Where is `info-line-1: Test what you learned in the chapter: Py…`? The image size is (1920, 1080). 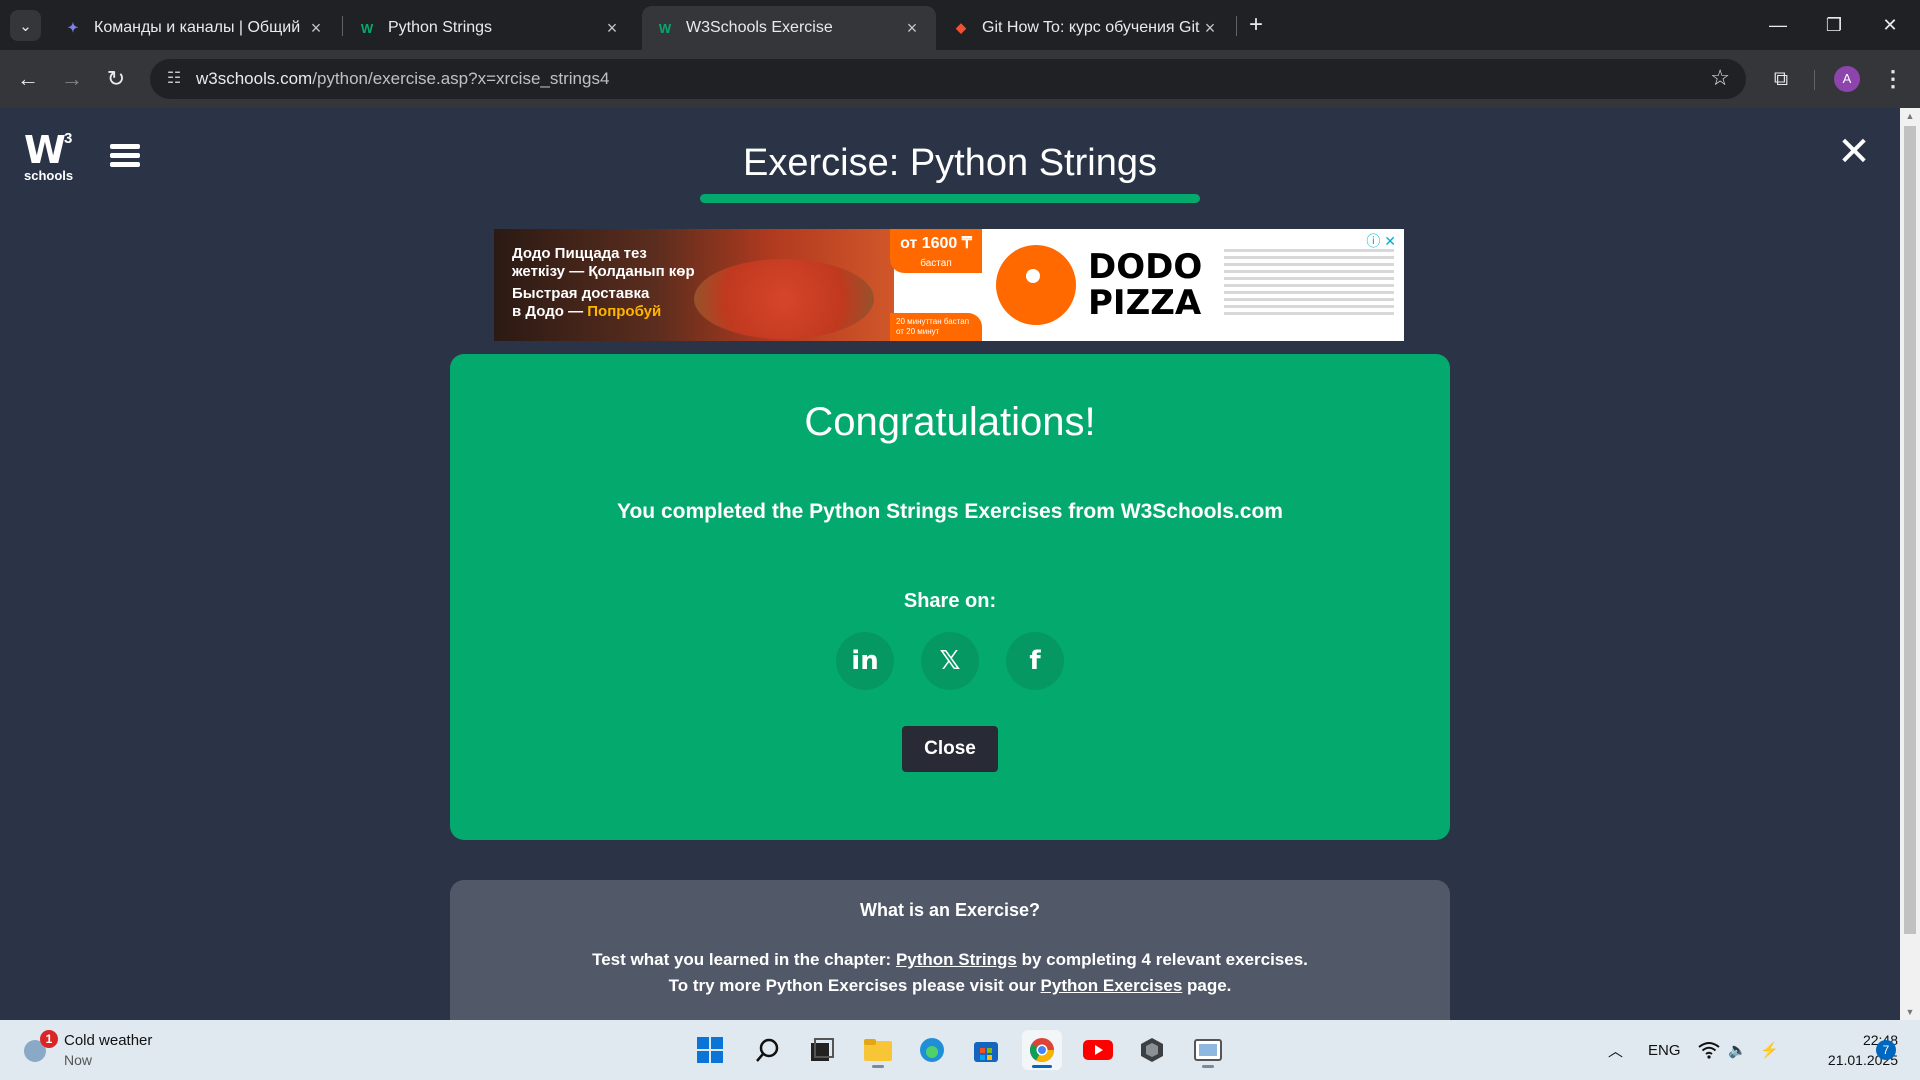
info-line-1: Test what you learned in the chapter: Py… is located at coordinates (950, 960).